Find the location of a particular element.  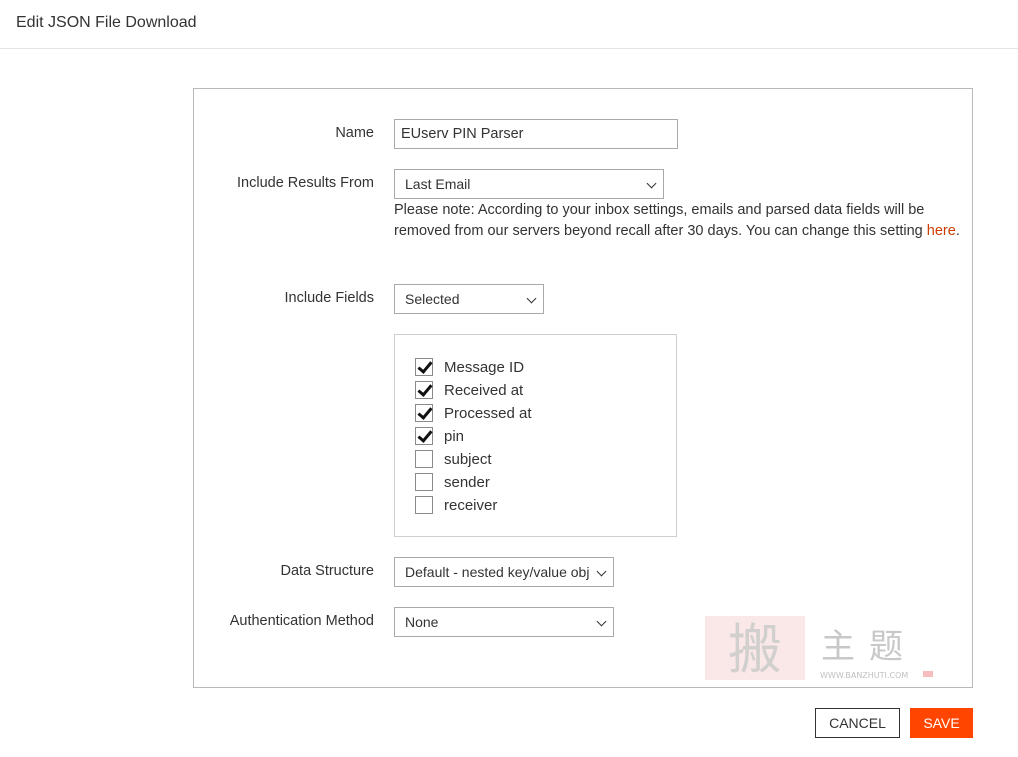

retention-note-end: . is located at coordinates (957, 231).